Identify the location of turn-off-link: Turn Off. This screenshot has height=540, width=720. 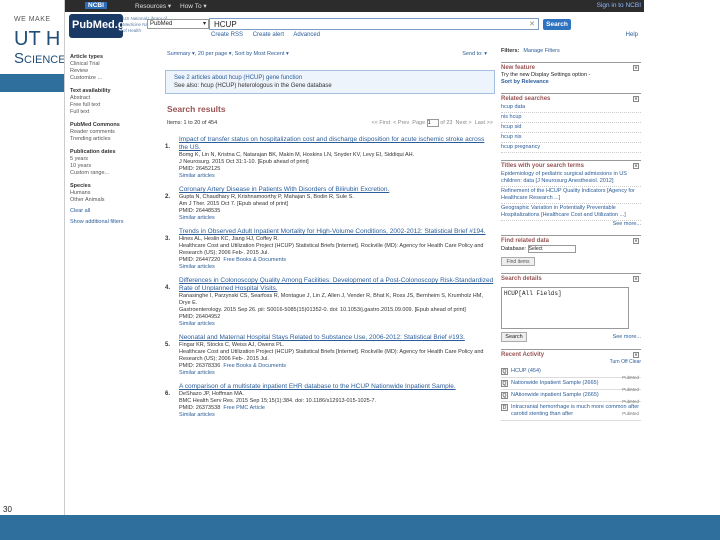
(619, 362).